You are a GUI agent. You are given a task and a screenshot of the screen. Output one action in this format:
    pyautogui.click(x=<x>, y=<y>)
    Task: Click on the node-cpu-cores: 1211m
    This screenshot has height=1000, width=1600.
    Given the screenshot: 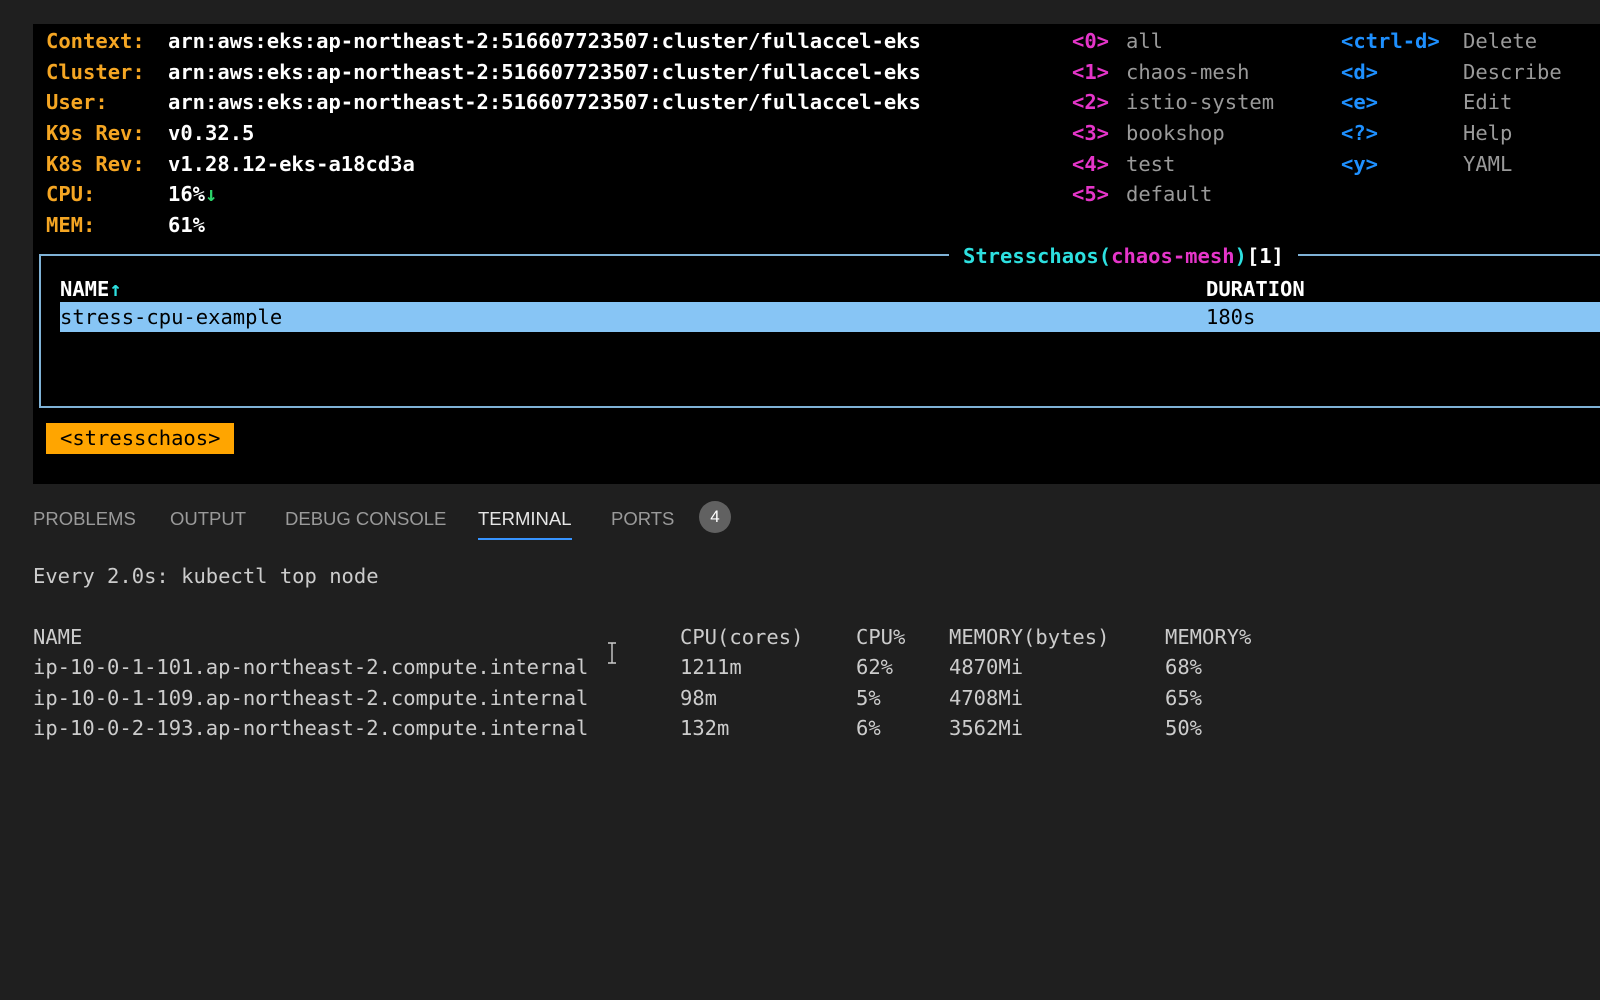 What is the action you would take?
    pyautogui.click(x=711, y=667)
    